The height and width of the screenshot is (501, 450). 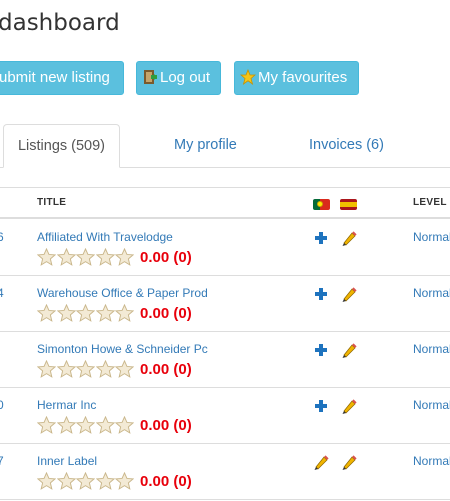 What do you see at coordinates (248, 81) in the screenshot?
I see `star-icon` at bounding box center [248, 81].